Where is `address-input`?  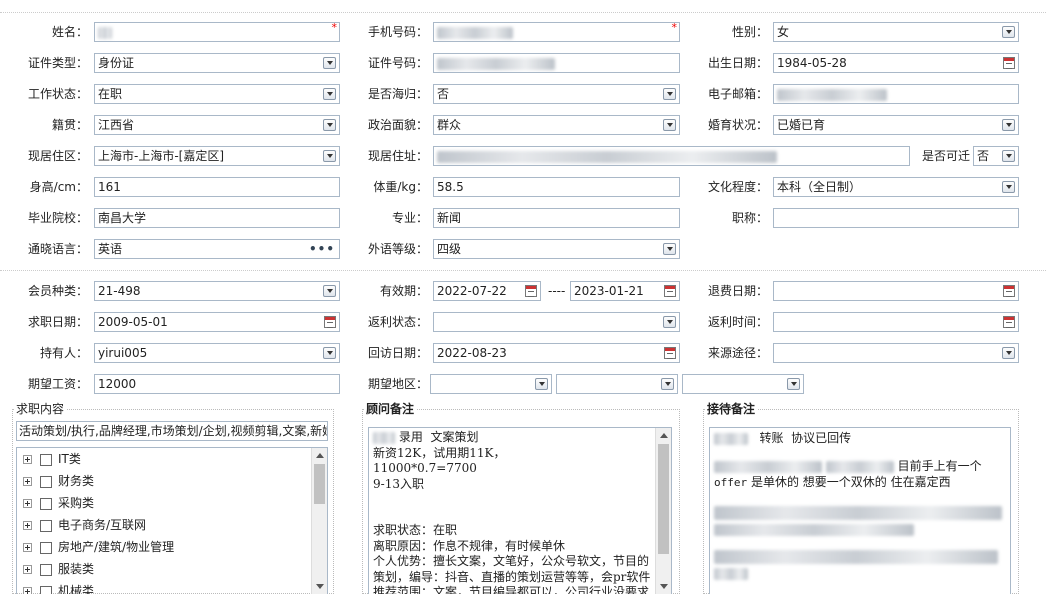
address-input is located at coordinates (671, 156).